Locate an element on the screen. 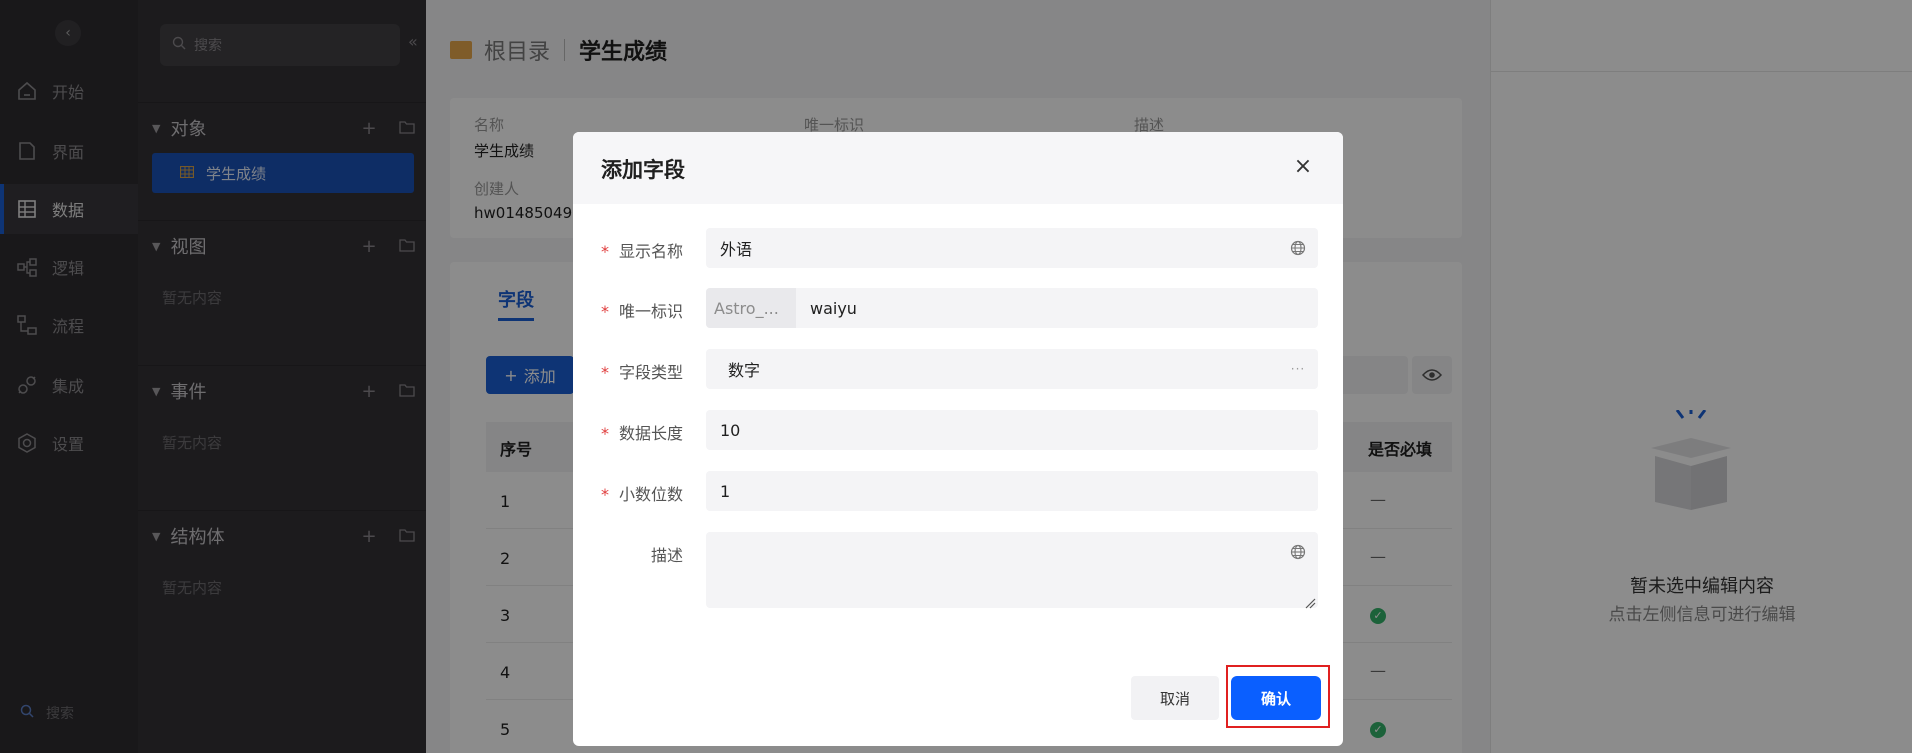 The width and height of the screenshot is (1912, 753). data-length-field: 10 is located at coordinates (1012, 430).